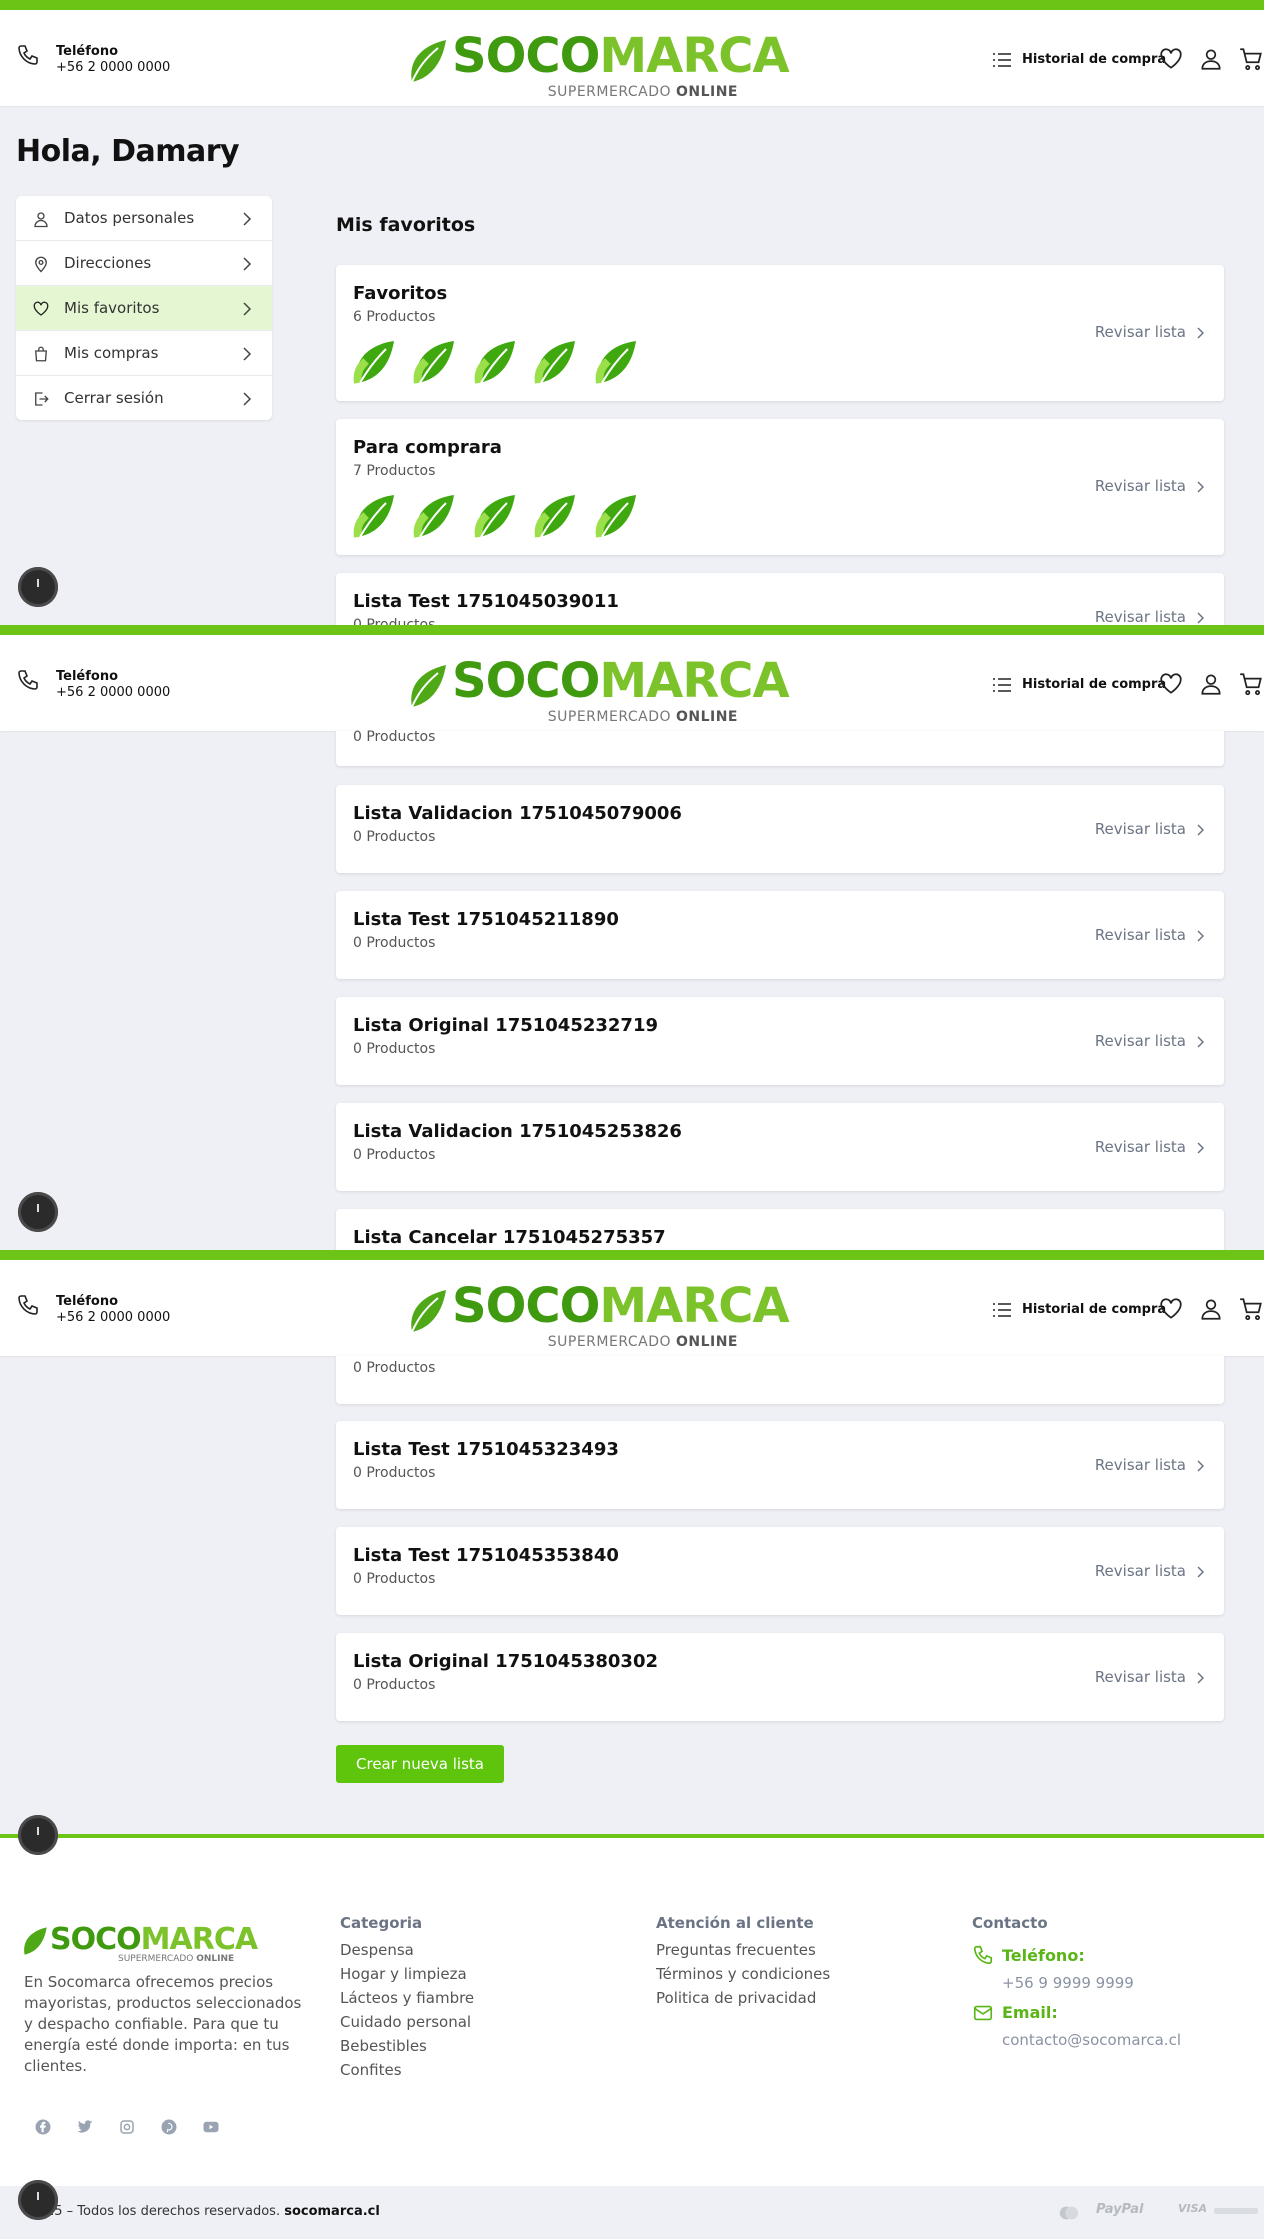 The width and height of the screenshot is (1264, 2239). Describe the element at coordinates (144, 263) in the screenshot. I see `sidebar-item-addresses: Direcciones` at that location.